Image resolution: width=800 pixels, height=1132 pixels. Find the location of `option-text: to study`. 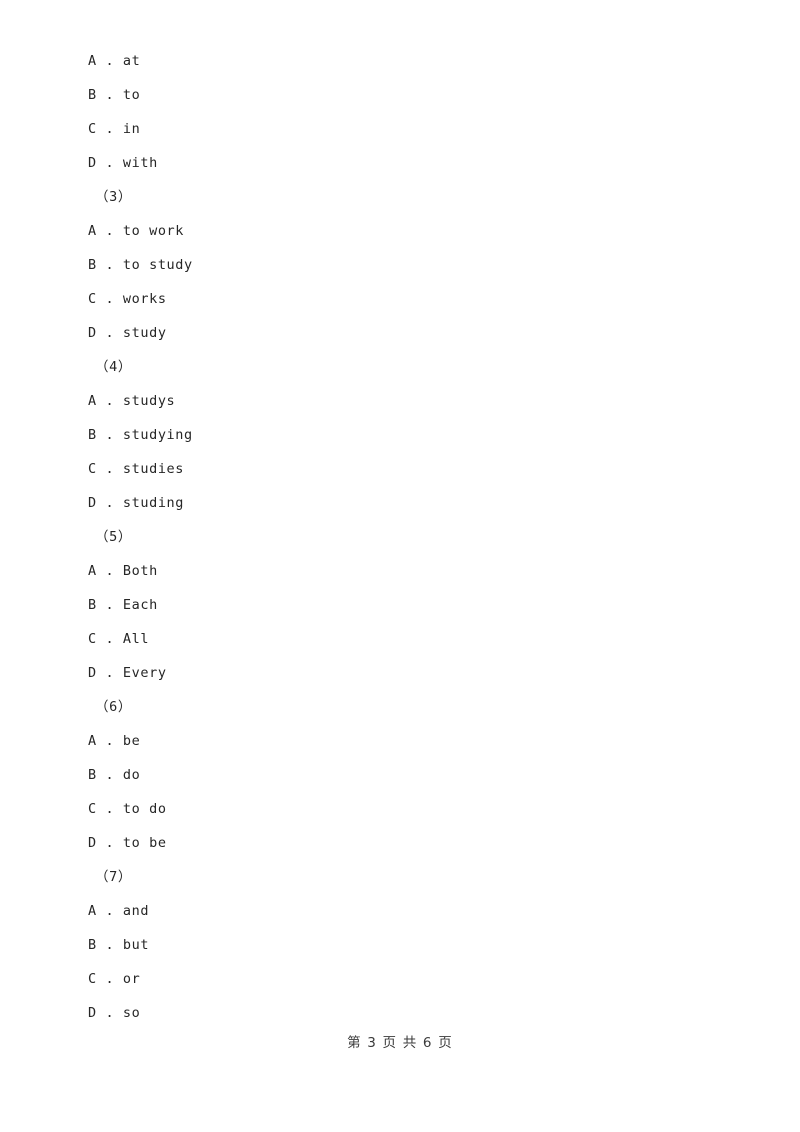

option-text: to study is located at coordinates (157, 265).